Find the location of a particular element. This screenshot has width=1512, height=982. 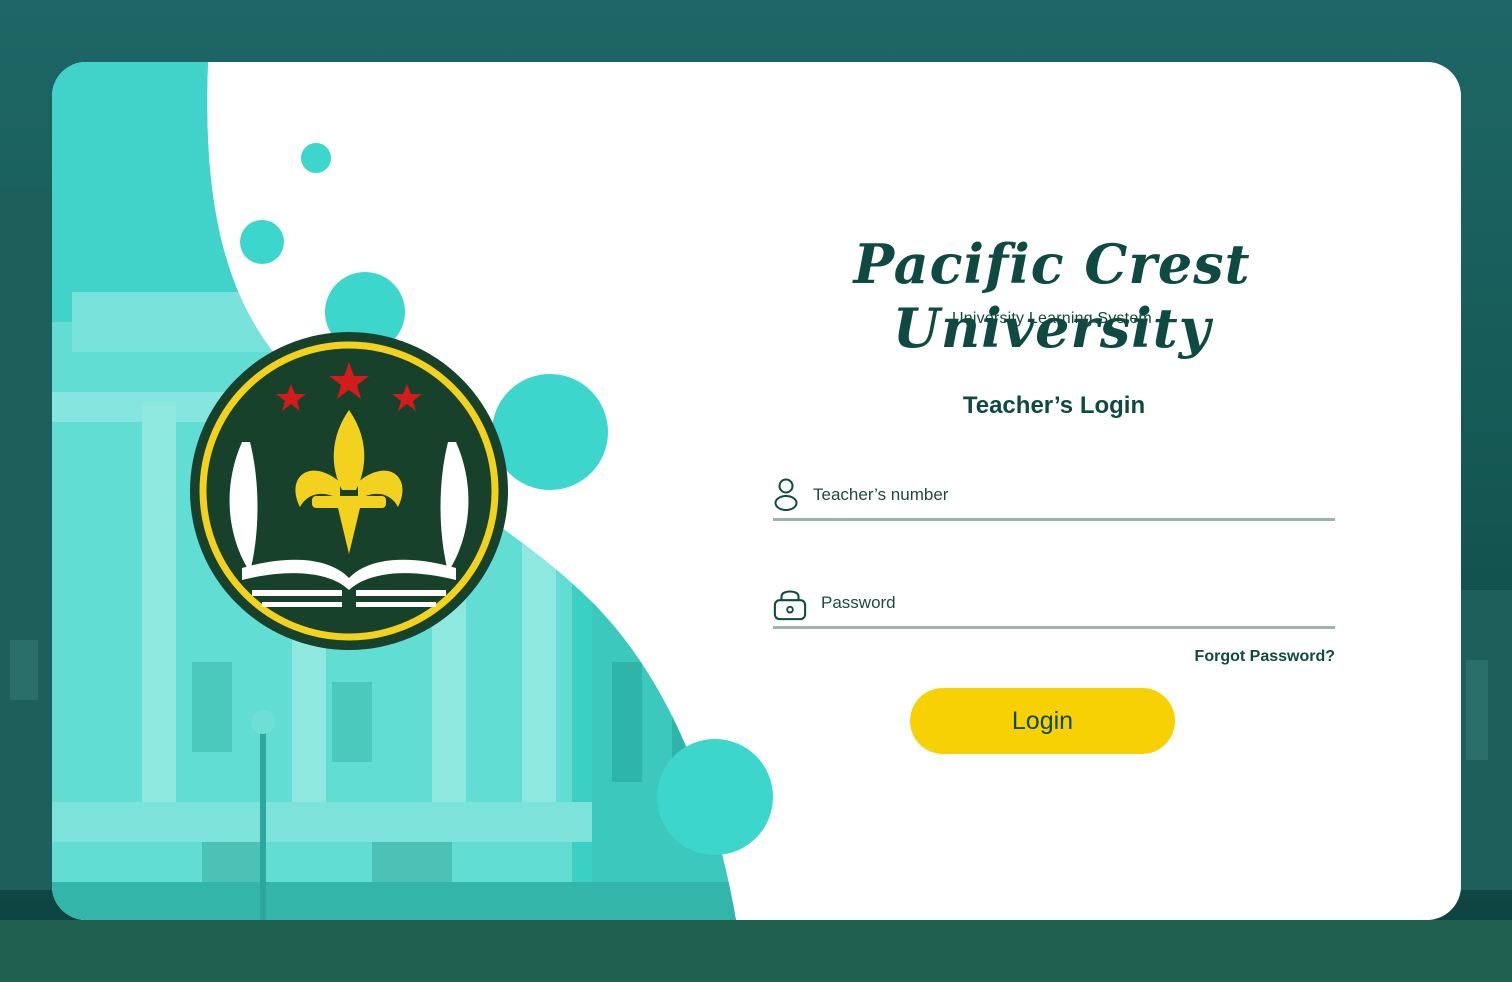

university-name: Pacific Crest University is located at coordinates (1052, 296).